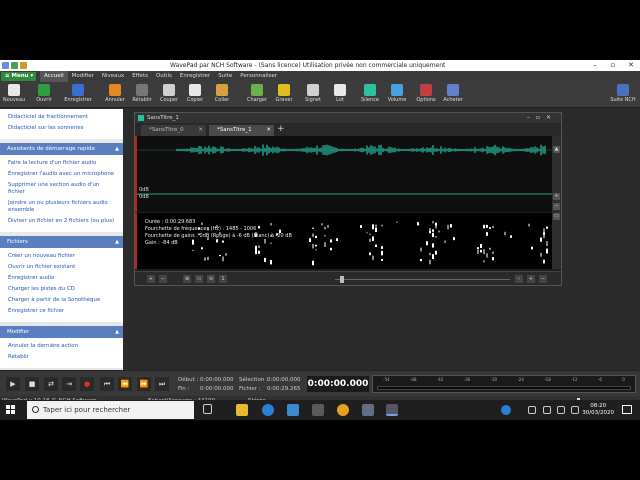 Image resolution: width=640 pixels, height=480 pixels. I want to click on couper-button: Couper, so click(169, 95).